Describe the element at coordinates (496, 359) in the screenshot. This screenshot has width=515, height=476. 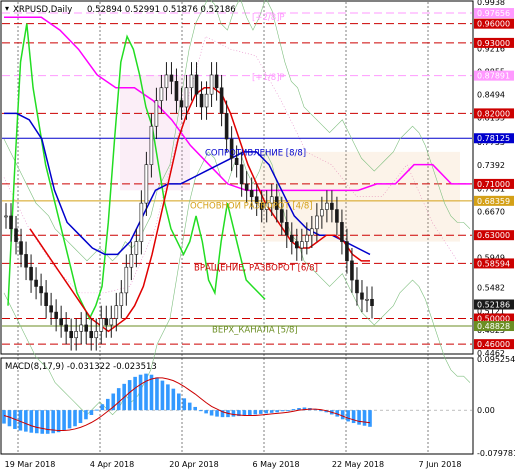
I see `macd-y-tick-label: 0.095254` at that location.